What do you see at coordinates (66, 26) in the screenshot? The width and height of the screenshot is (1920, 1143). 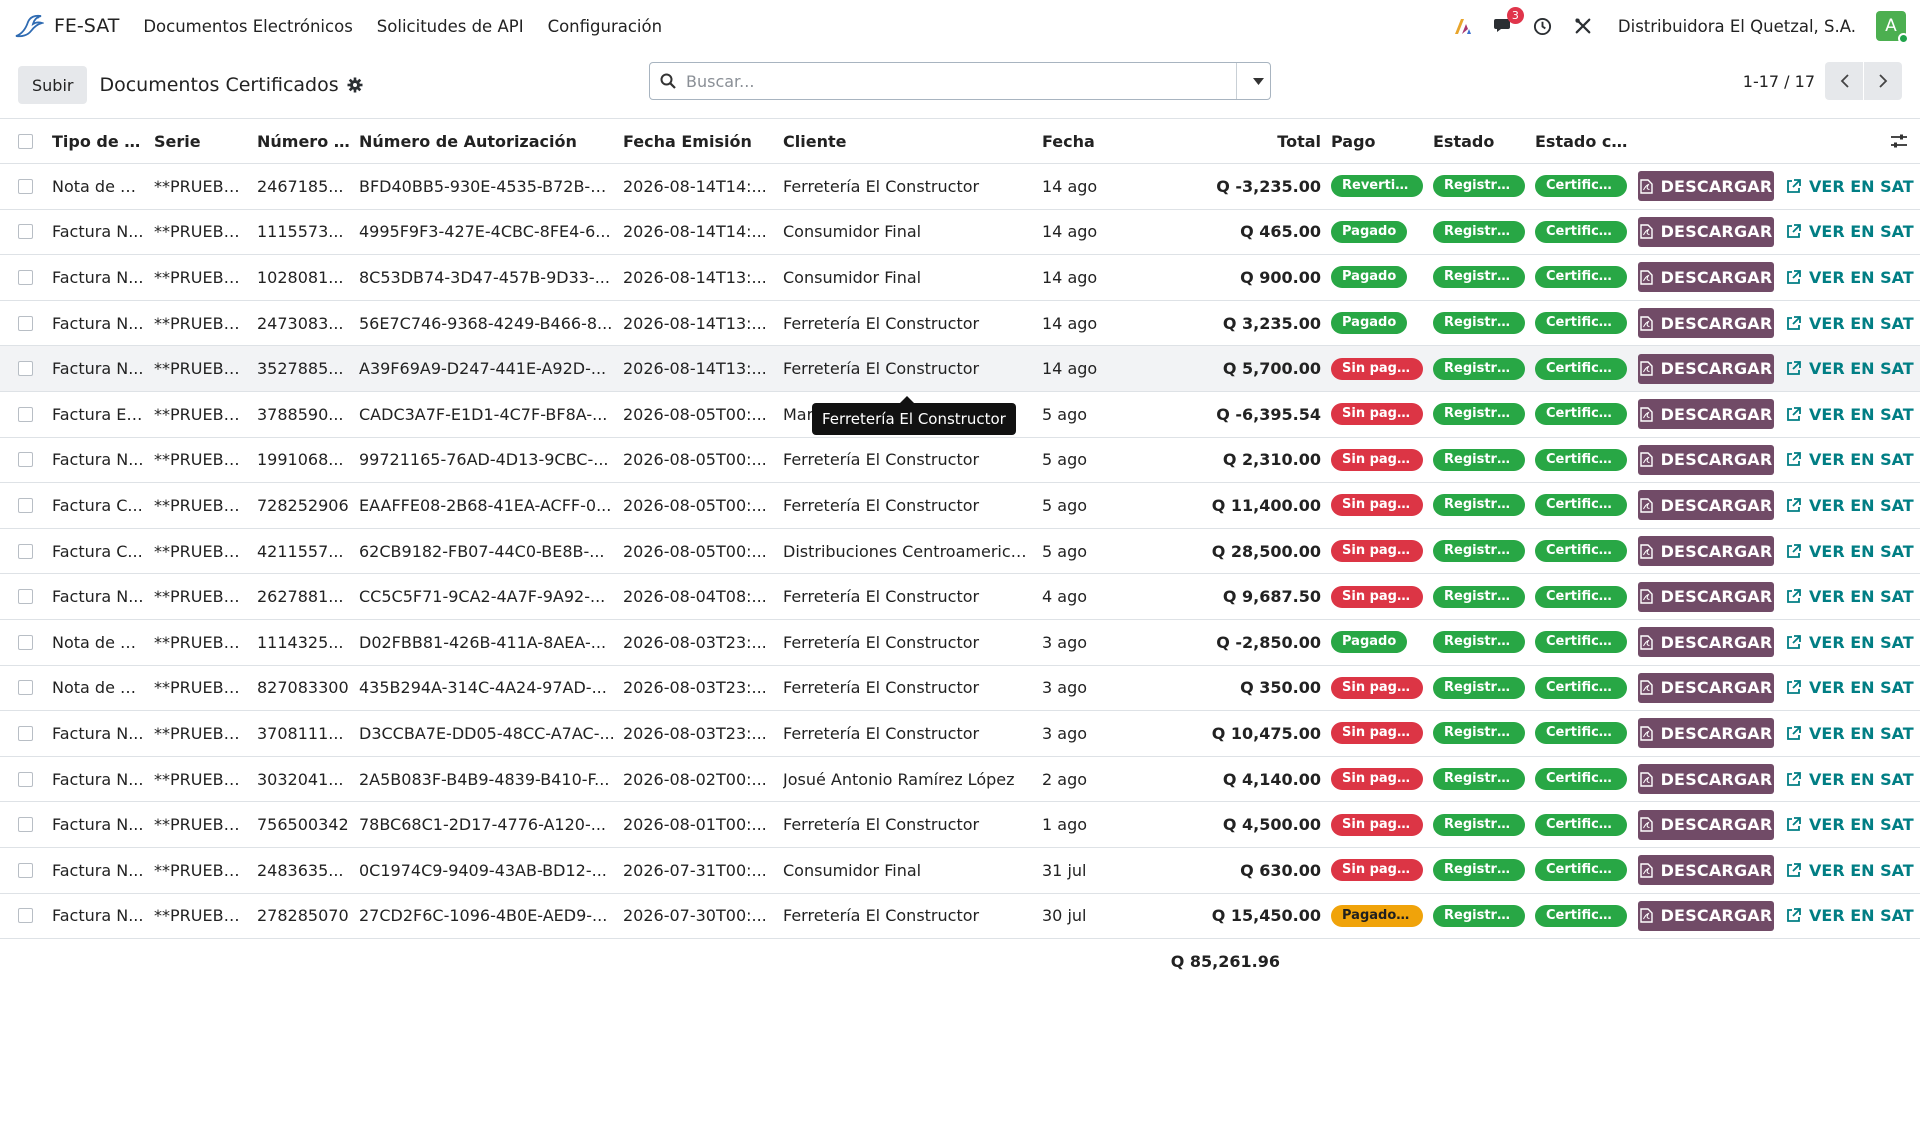 I see `brand: FE-SAT` at bounding box center [66, 26].